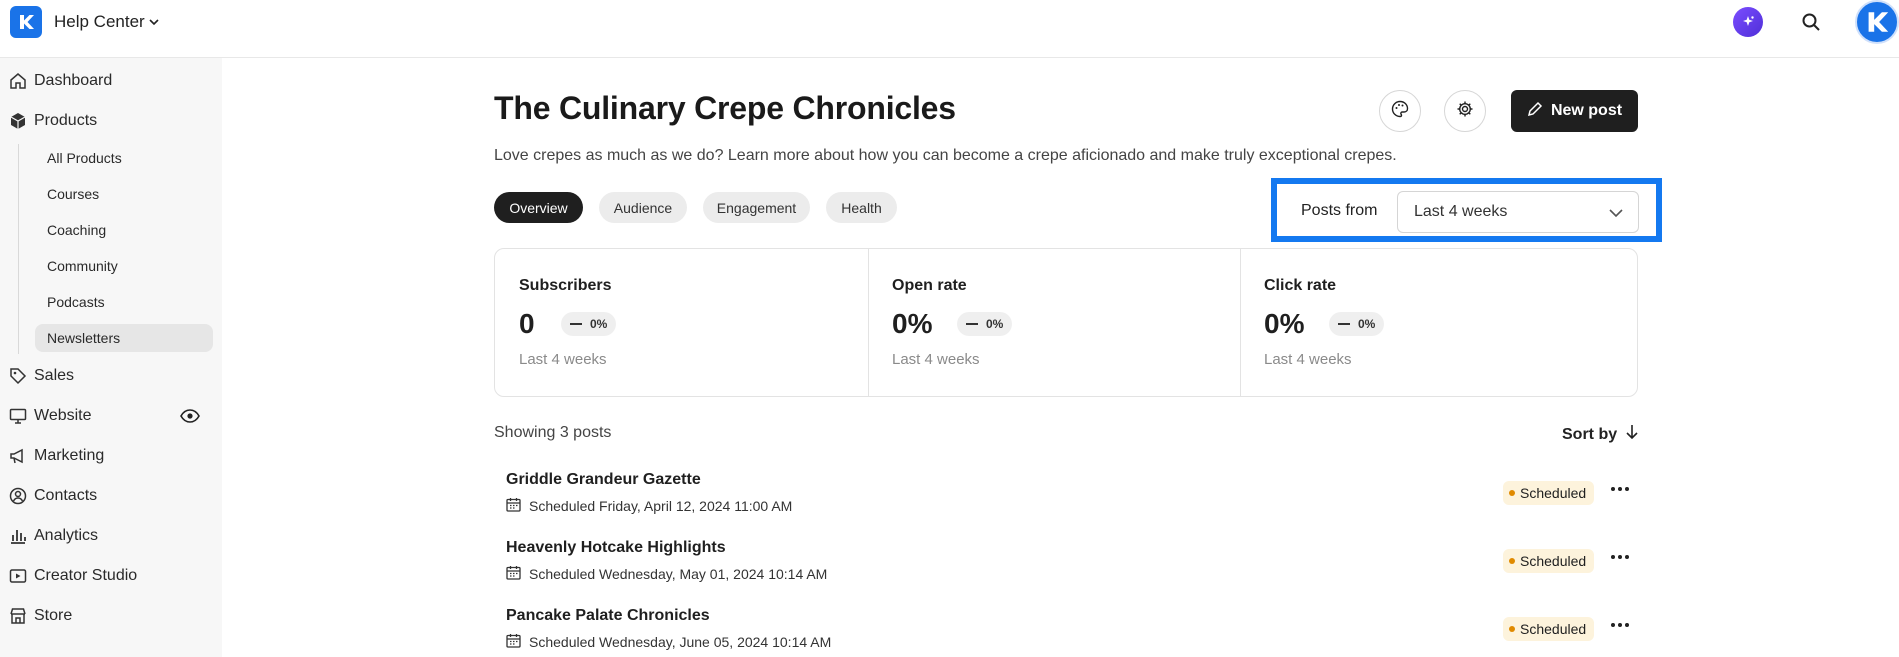 This screenshot has width=1899, height=657. Describe the element at coordinates (66, 495) in the screenshot. I see `sidebar-item-label: Contacts` at that location.